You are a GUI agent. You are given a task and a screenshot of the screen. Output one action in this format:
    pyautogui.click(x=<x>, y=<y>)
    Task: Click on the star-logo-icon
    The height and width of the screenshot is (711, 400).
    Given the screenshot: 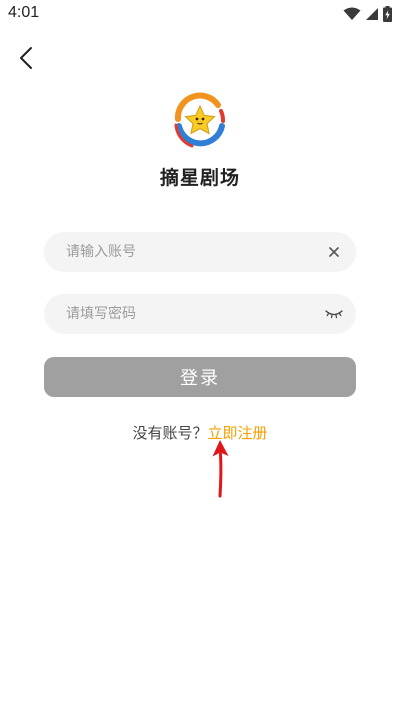 What is the action you would take?
    pyautogui.click(x=199, y=120)
    